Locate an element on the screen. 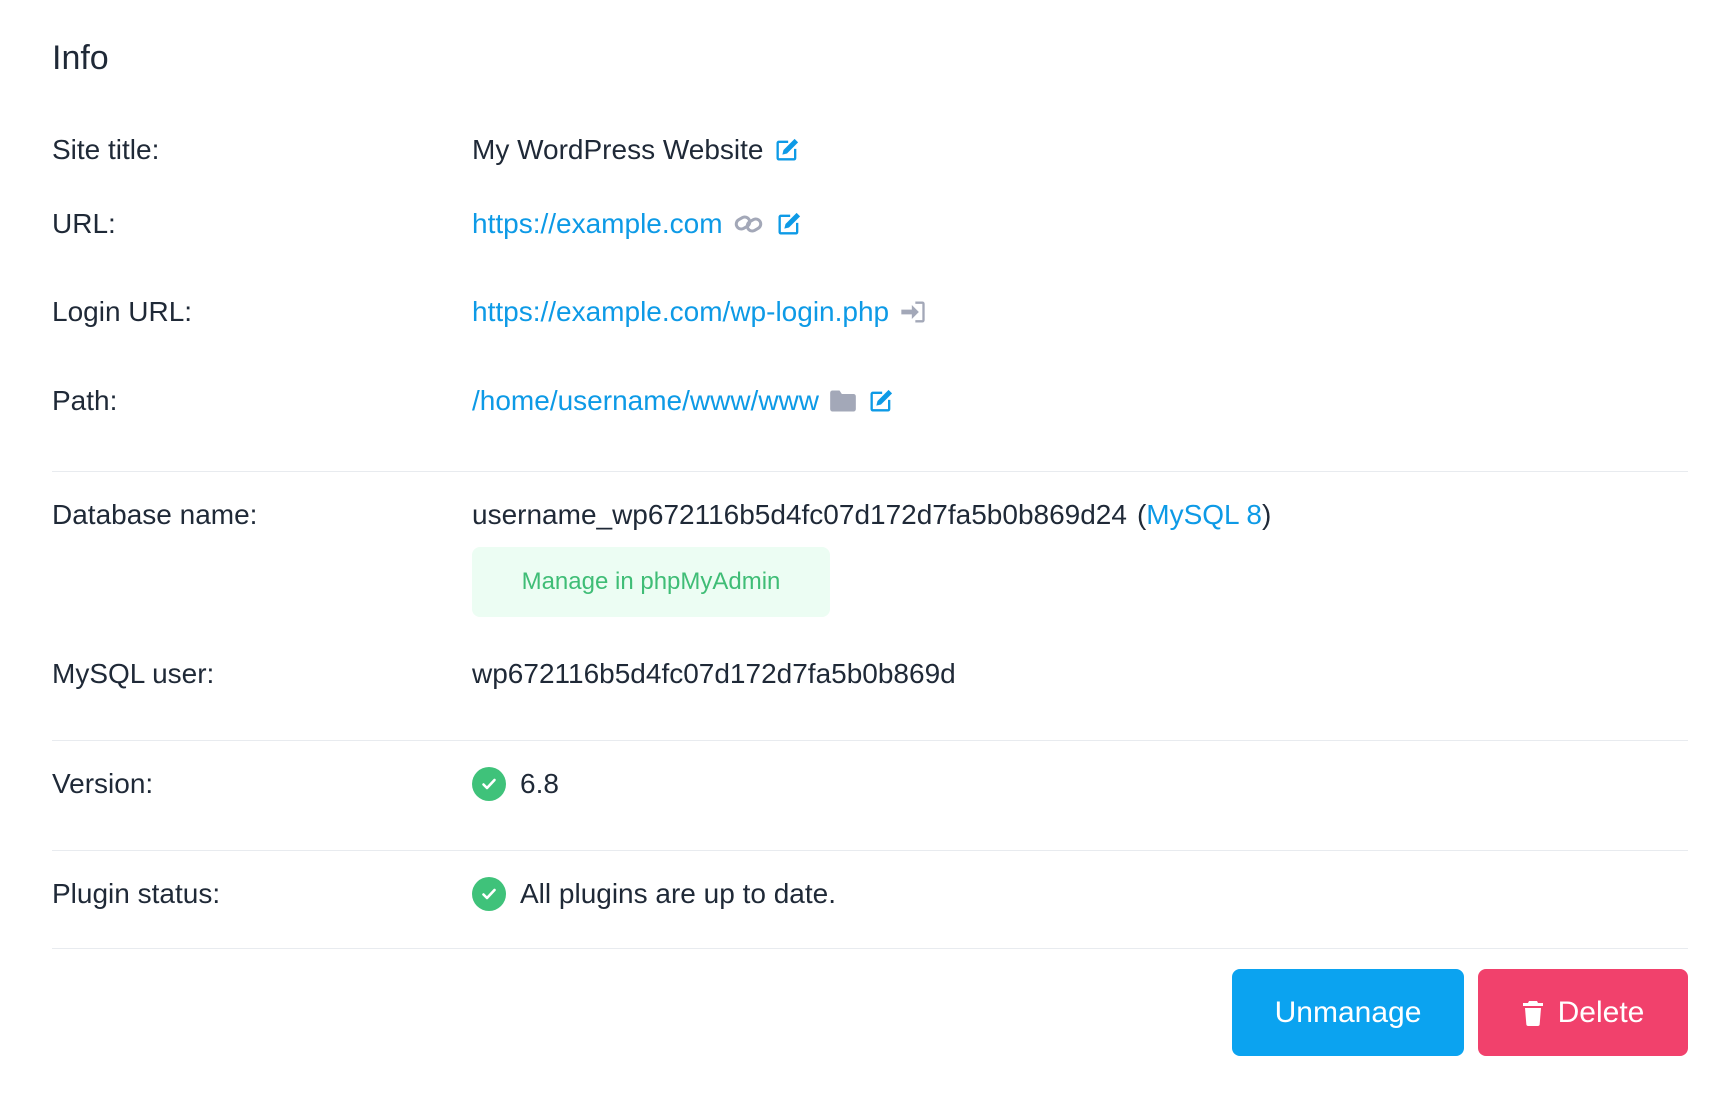  site-title-value-group: My WordPress Website is located at coordinates (636, 150).